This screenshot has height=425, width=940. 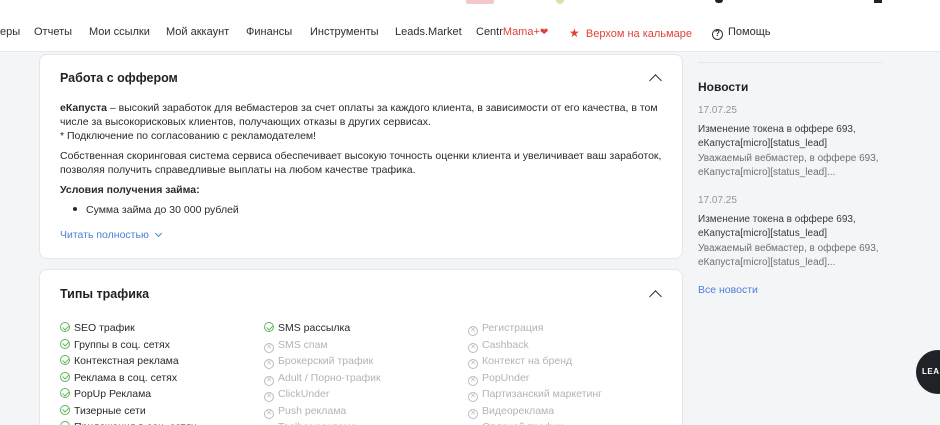 I want to click on heart-icon: ❤, so click(x=544, y=32).